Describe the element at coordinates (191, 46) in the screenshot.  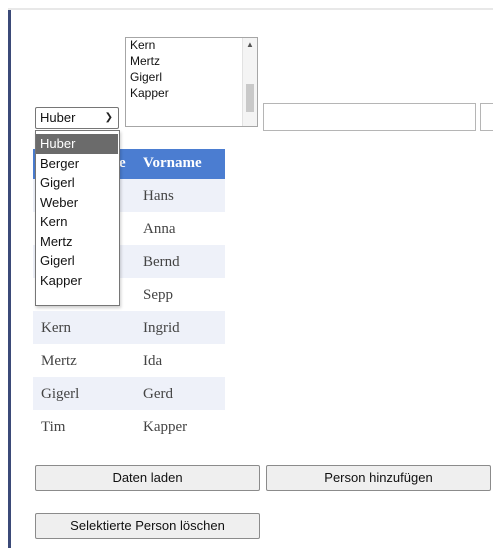
I see `listbox-option: Kern` at that location.